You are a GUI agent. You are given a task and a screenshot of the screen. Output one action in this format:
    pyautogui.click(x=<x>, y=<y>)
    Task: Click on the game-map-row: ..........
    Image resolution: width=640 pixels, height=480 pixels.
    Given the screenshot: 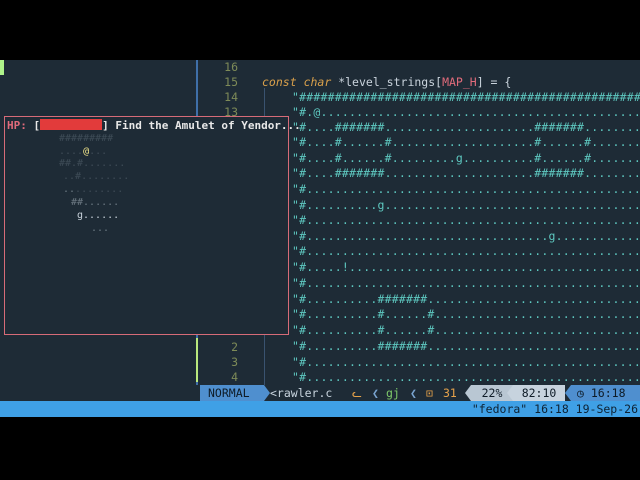 What is the action you would take?
    pyautogui.click(x=93, y=189)
    